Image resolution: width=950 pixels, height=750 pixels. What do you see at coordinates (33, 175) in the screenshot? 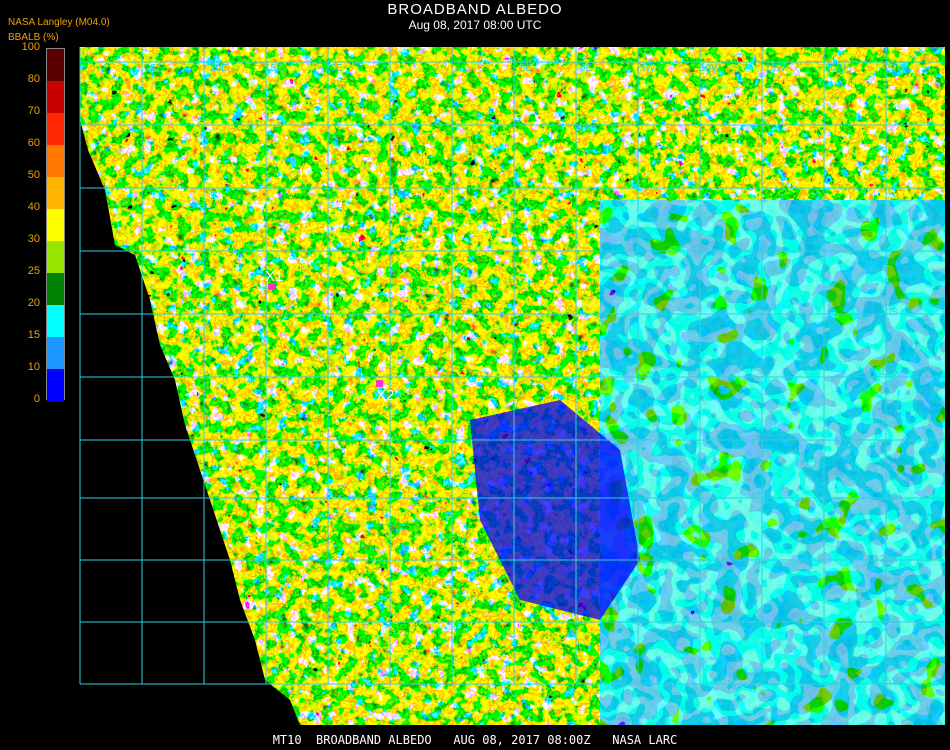
I see `color-scale-tick: 50` at bounding box center [33, 175].